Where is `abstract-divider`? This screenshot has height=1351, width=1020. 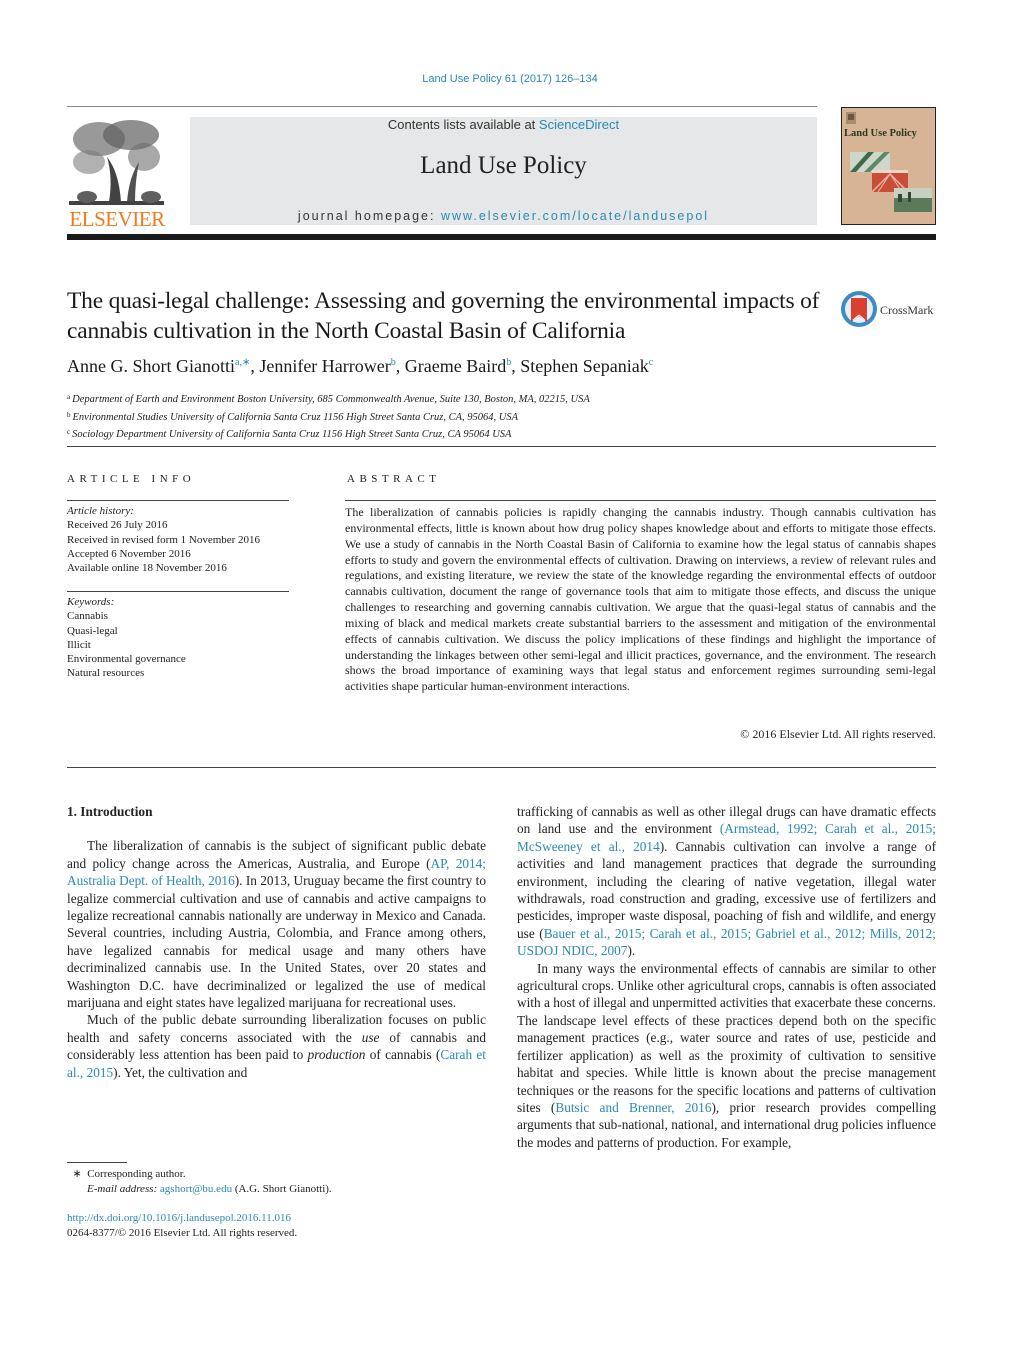 abstract-divider is located at coordinates (640, 500).